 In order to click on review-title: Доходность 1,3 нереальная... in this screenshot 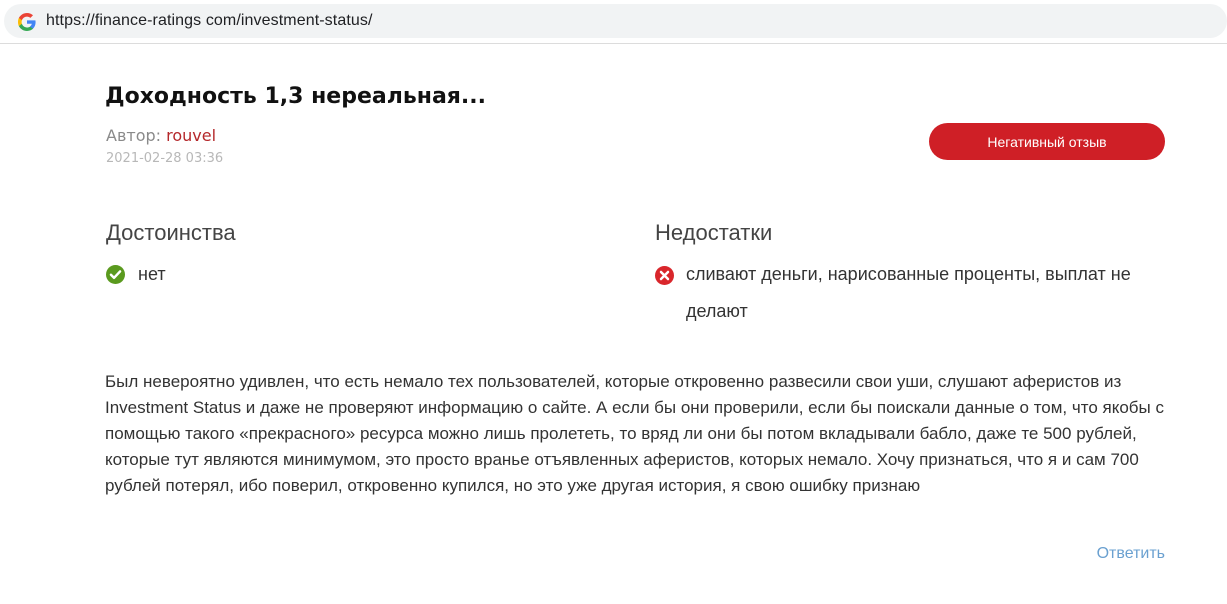, I will do `click(295, 96)`.